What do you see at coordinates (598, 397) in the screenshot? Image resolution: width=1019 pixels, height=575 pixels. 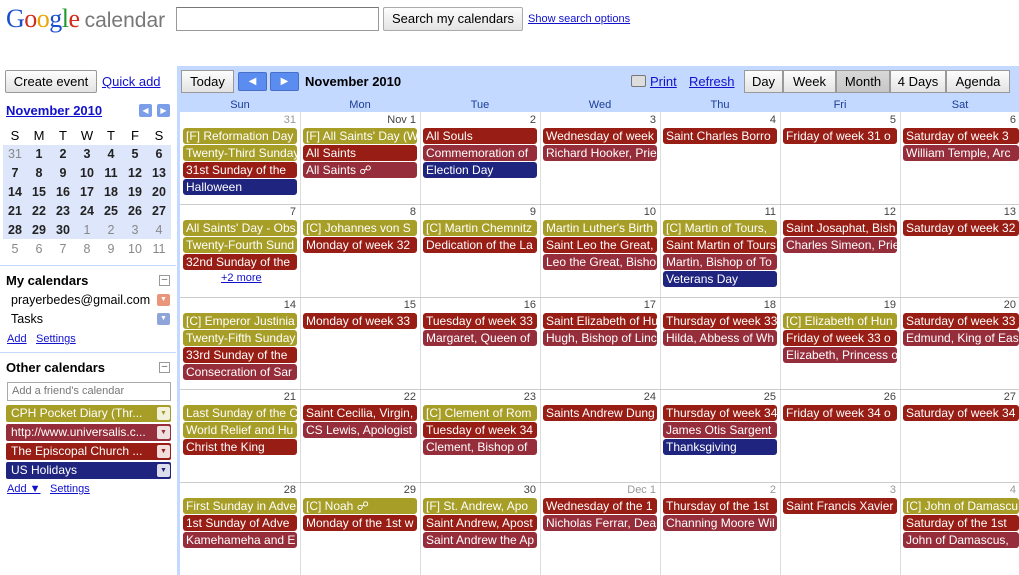 I see `day-number: 24` at bounding box center [598, 397].